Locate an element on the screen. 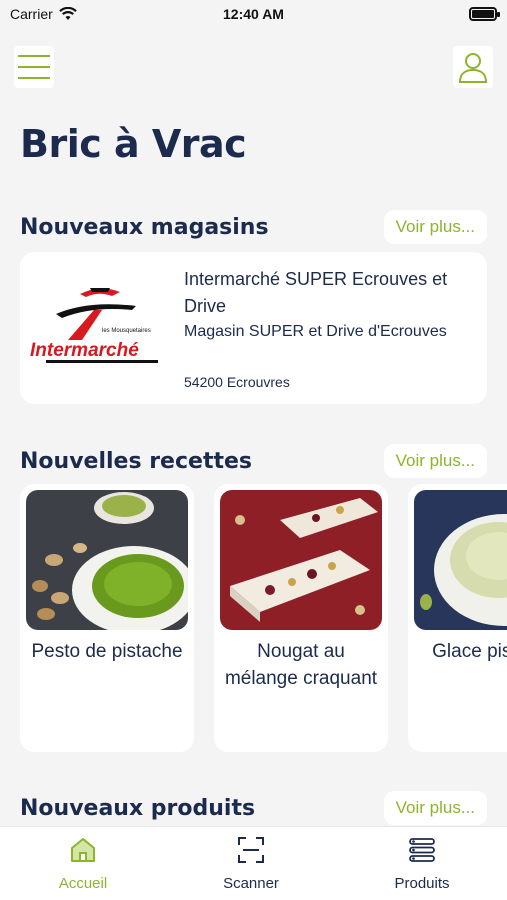  tab-label: Scanner is located at coordinates (251, 883).